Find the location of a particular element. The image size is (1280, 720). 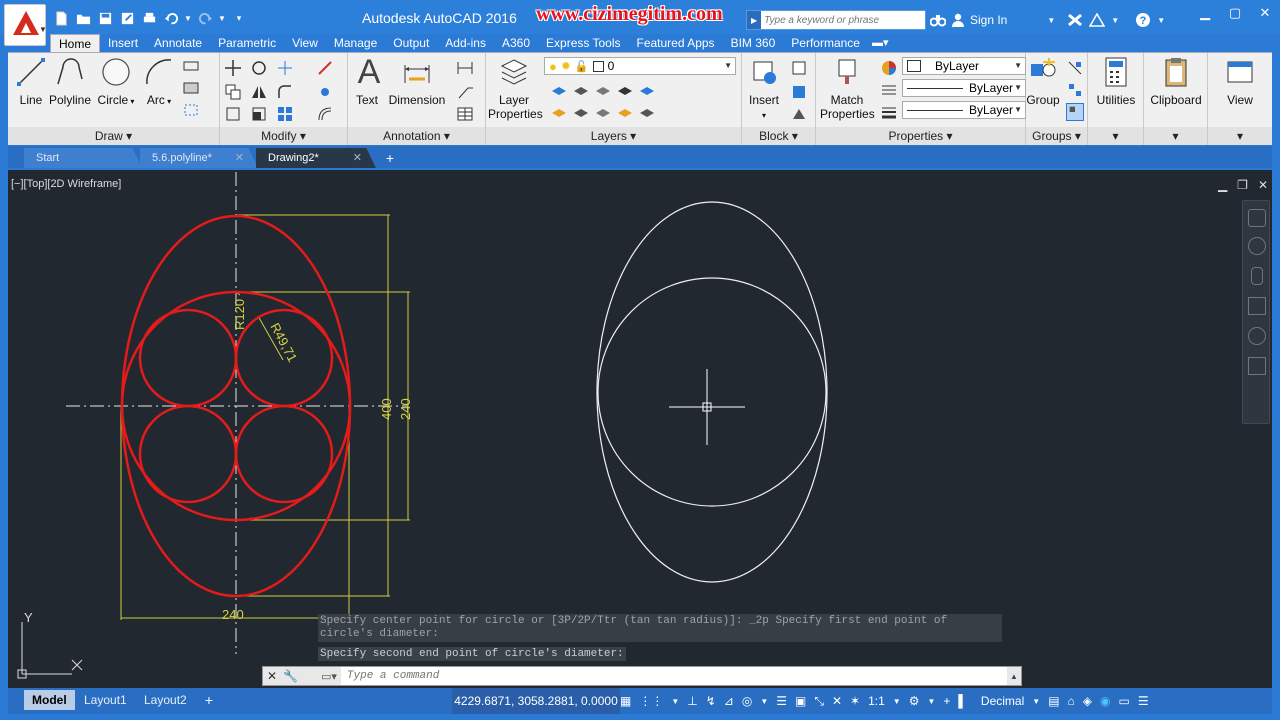

utilities-button: Utilities is located at coordinates (1116, 81).